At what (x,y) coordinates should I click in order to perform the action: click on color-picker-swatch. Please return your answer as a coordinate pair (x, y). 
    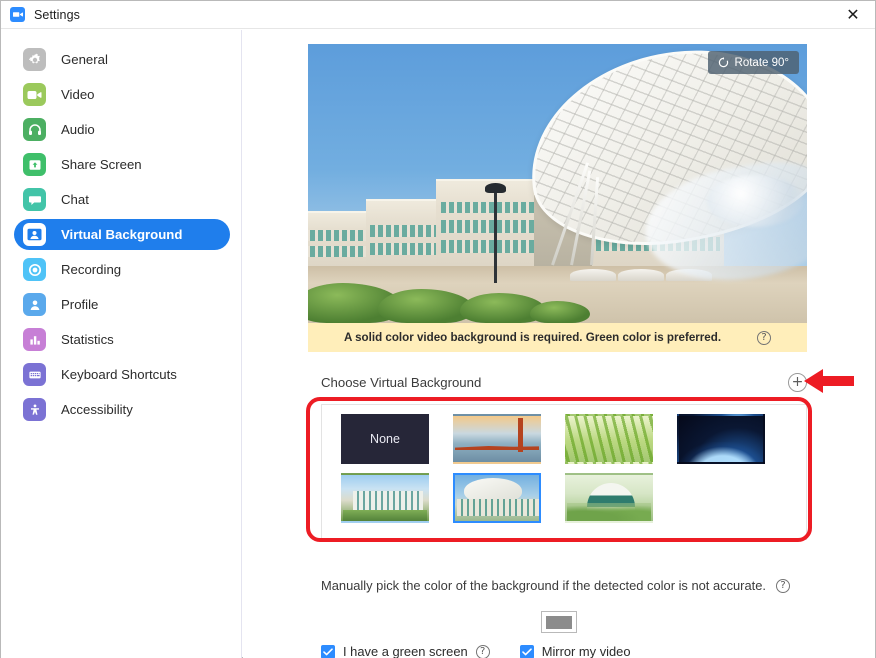
    Looking at the image, I should click on (559, 622).